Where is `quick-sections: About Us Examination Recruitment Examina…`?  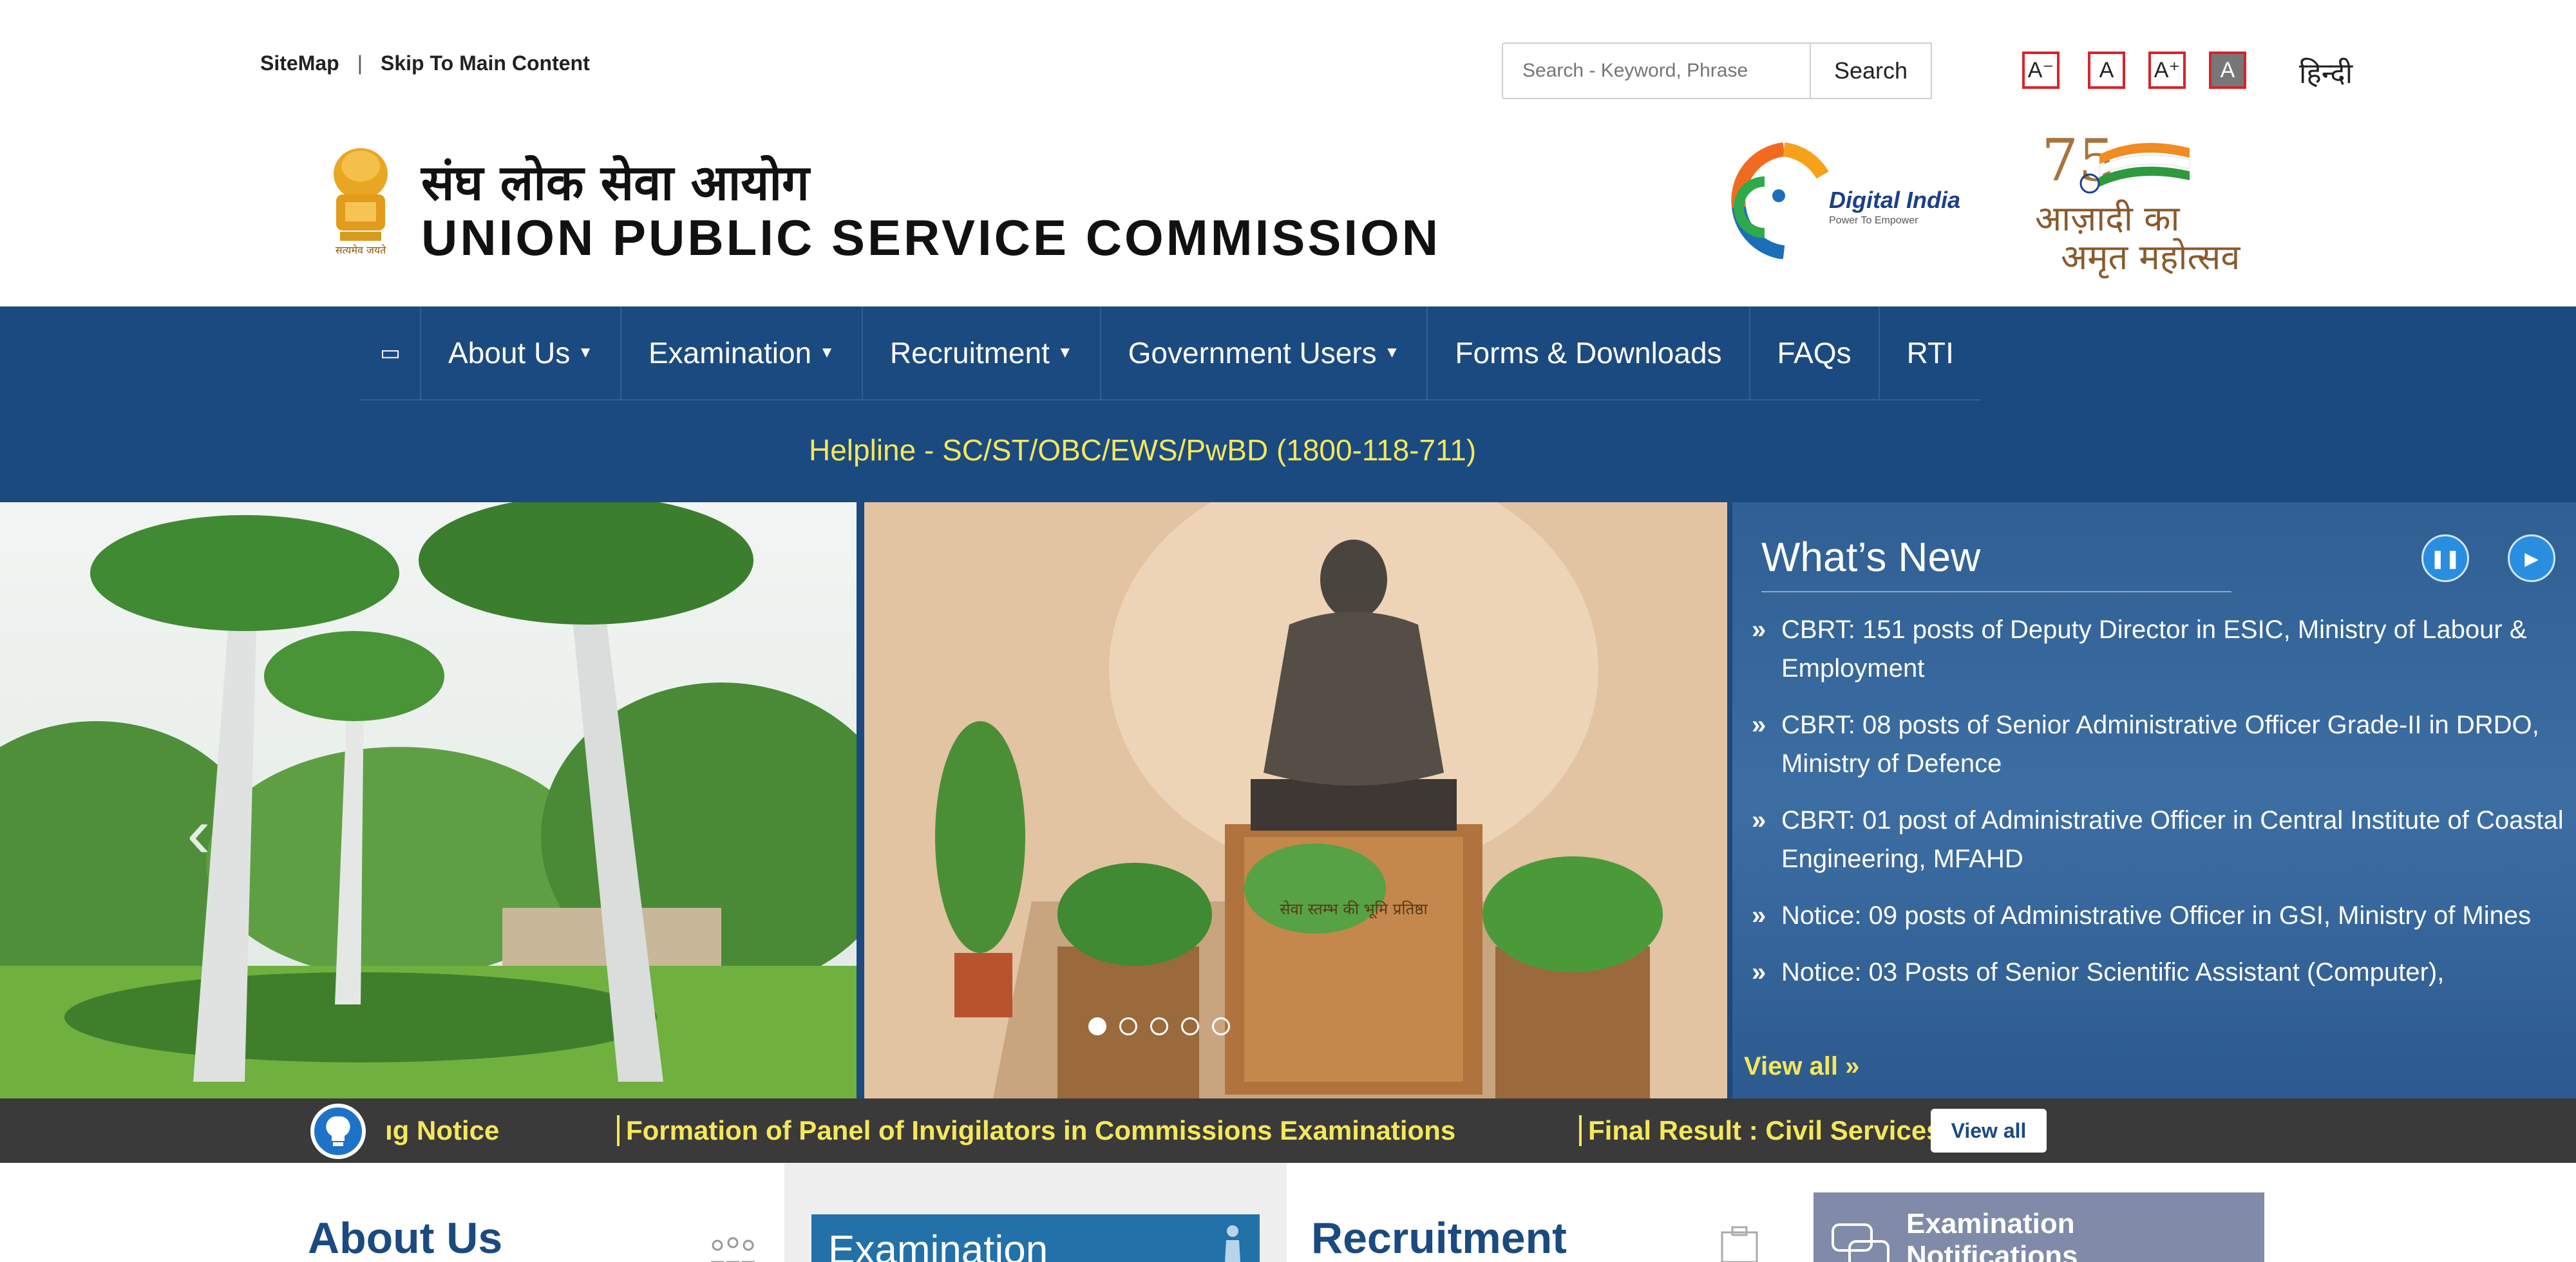
quick-sections: About Us Examination Recruitment Examina… is located at coordinates (1288, 1212).